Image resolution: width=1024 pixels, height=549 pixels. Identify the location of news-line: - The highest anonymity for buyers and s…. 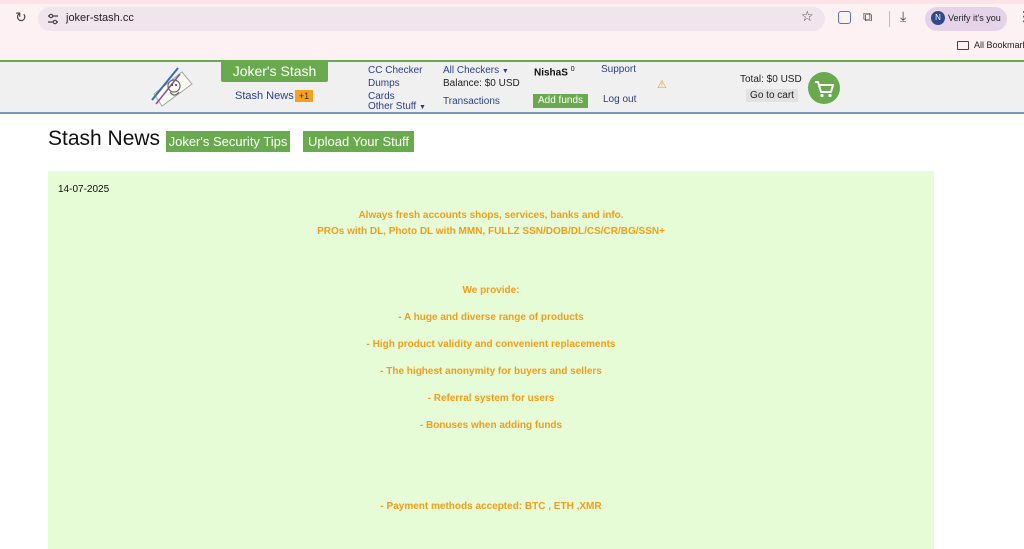
(491, 371).